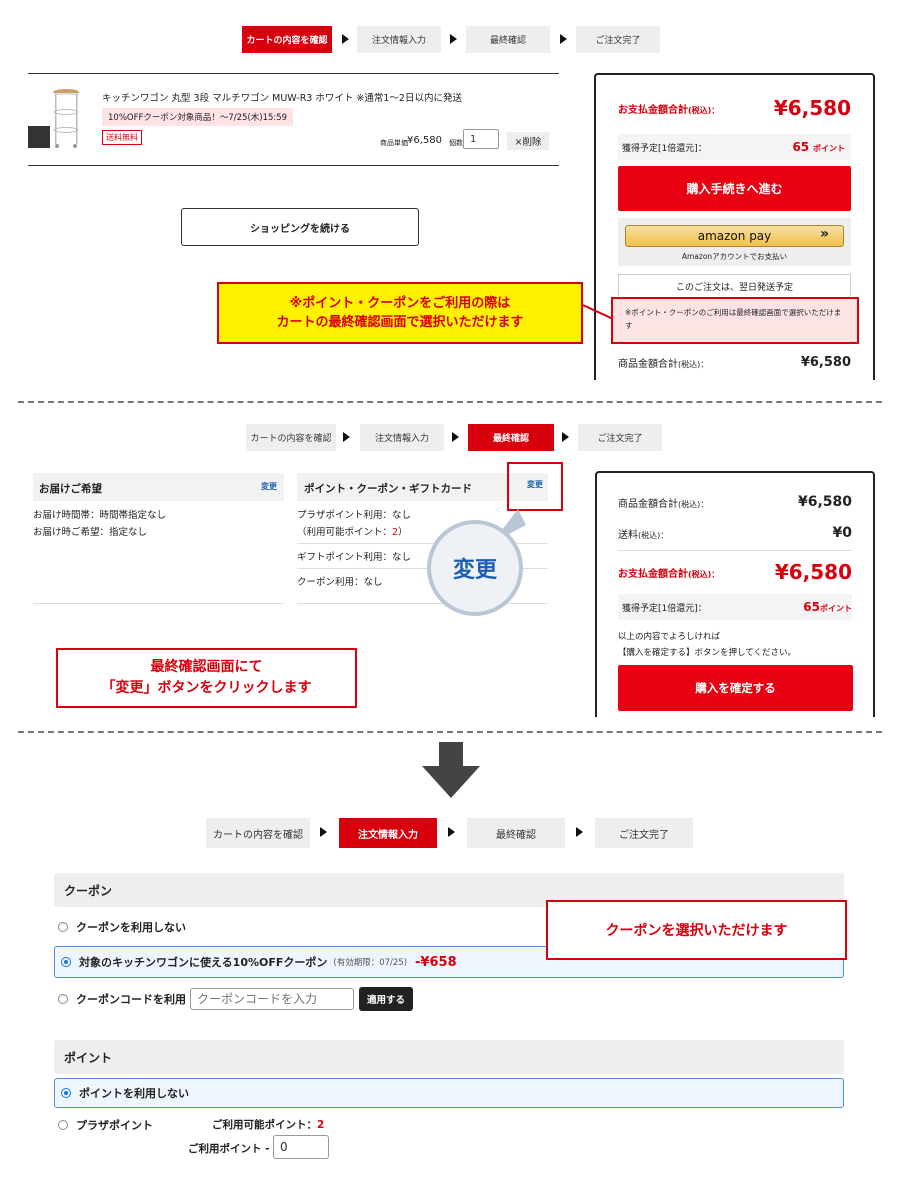 The height and width of the screenshot is (1200, 900). What do you see at coordinates (436, 962) in the screenshot?
I see `coupon-option-discount: -¥658` at bounding box center [436, 962].